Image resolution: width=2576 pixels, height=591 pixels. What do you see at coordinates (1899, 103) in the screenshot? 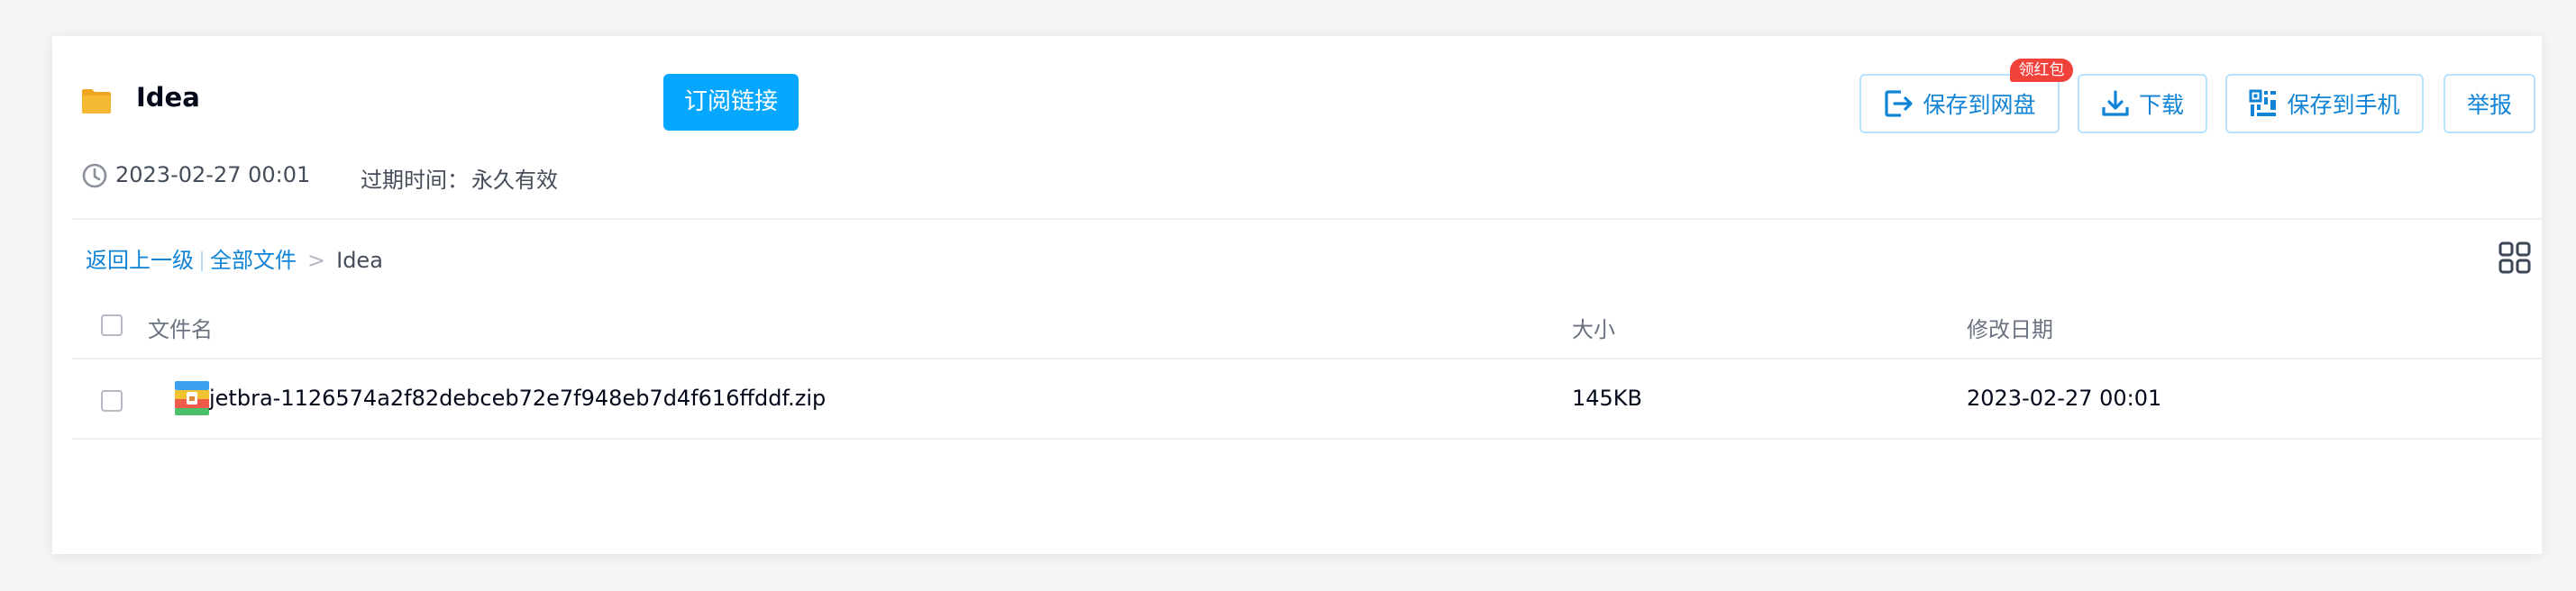
I see `save-to-cloud-icon` at bounding box center [1899, 103].